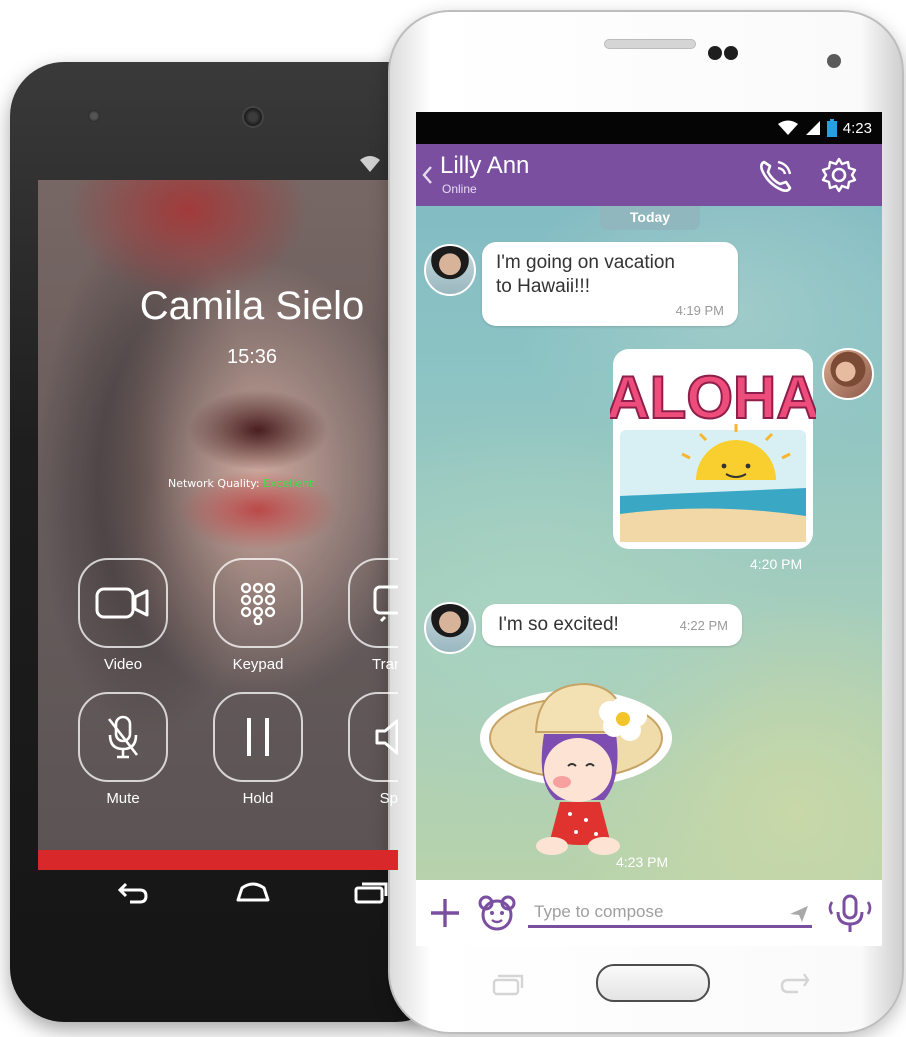 The height and width of the screenshot is (1037, 906). What do you see at coordinates (776, 564) in the screenshot?
I see `message-time: 4:20 PM` at bounding box center [776, 564].